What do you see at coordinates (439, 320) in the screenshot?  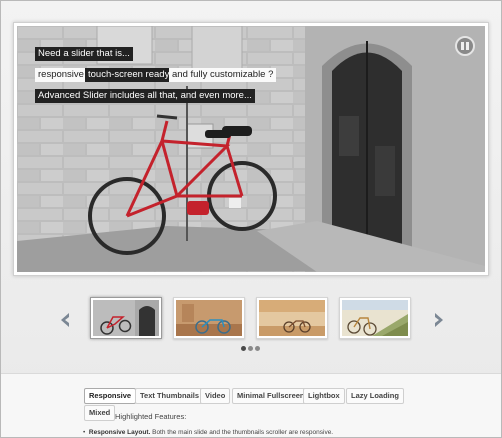 I see `arrow-right-icon` at bounding box center [439, 320].